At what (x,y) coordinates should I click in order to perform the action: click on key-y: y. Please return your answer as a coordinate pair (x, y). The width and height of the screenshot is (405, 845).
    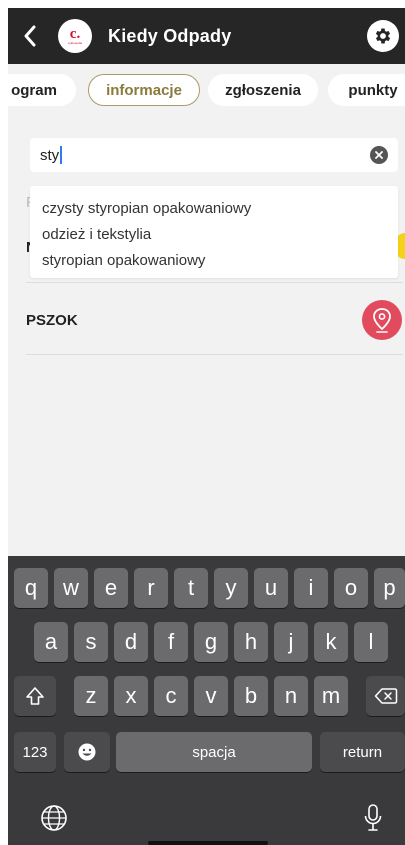
    Looking at the image, I should click on (231, 588).